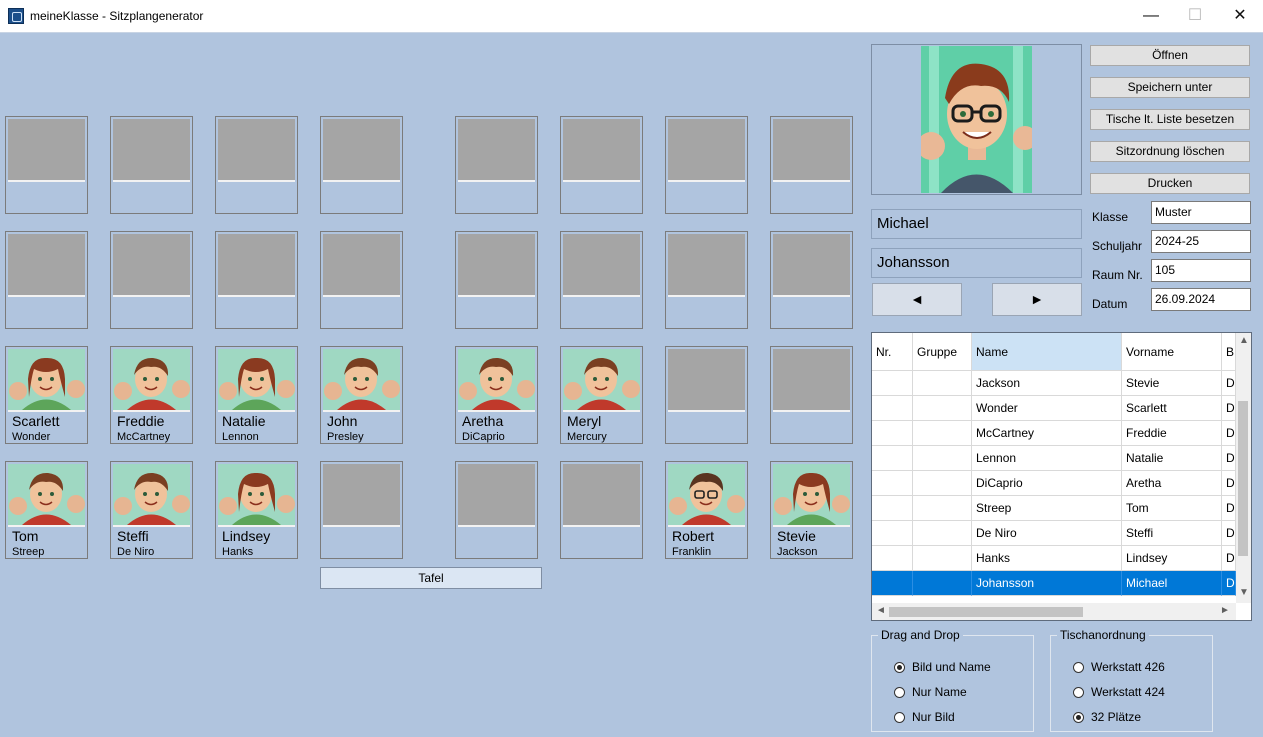 This screenshot has height=737, width=1263. Describe the element at coordinates (1172, 408) in the screenshot. I see `table-cell: Scarlett` at that location.